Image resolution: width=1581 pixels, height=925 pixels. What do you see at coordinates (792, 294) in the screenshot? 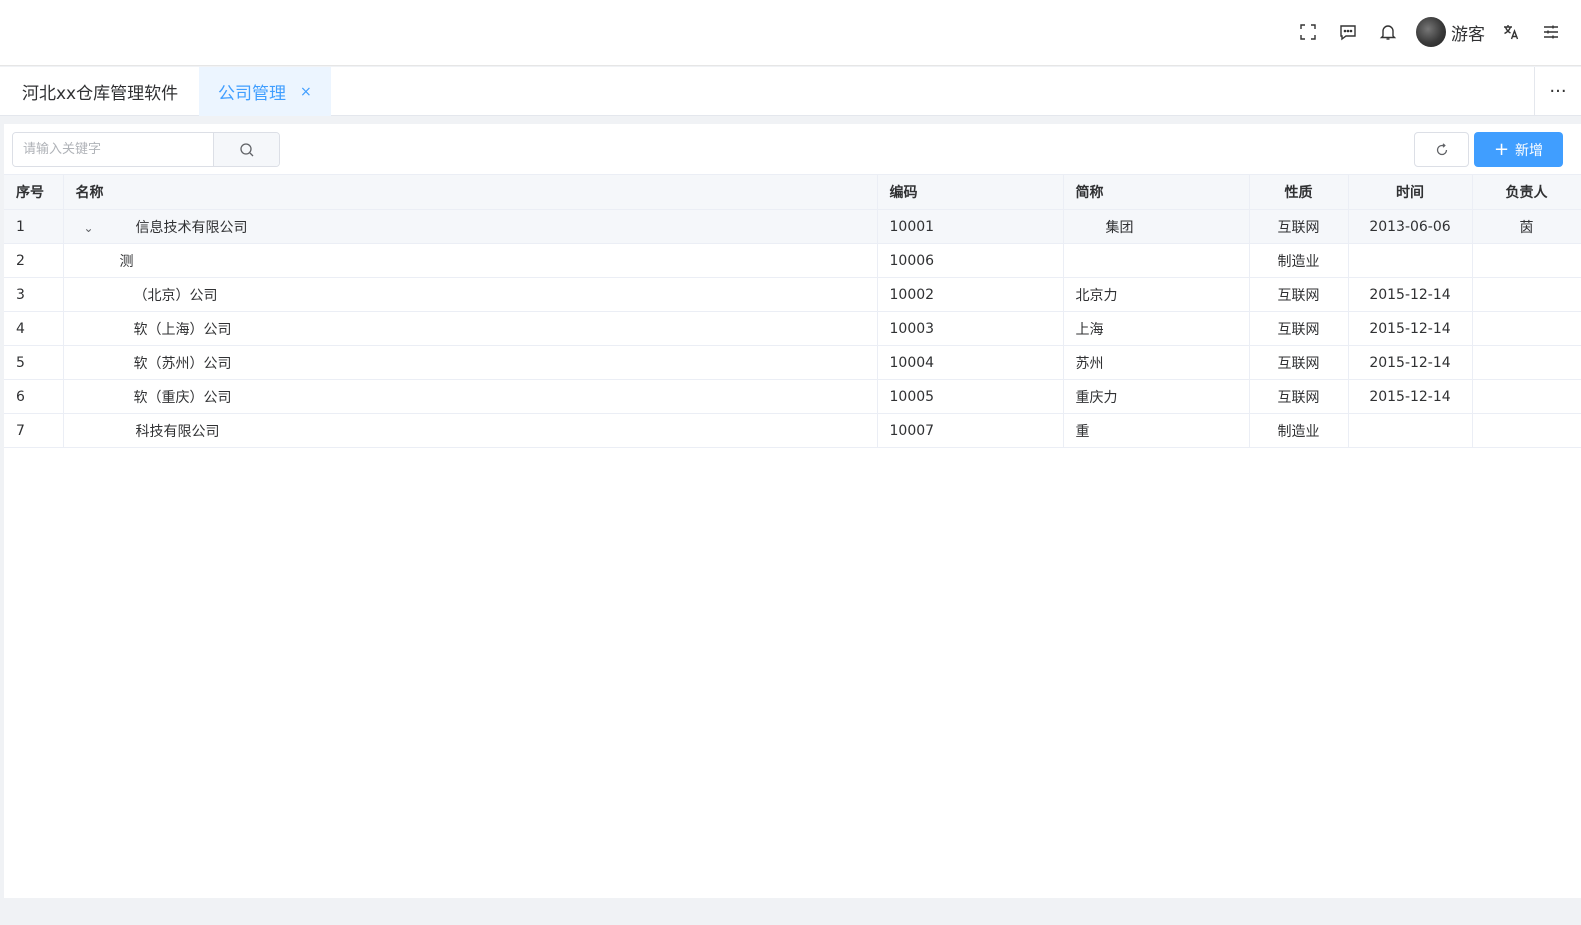
I see `table-row: 3 （北京）公司 10002 北京力 互联网 2015-12-14` at bounding box center [792, 294].